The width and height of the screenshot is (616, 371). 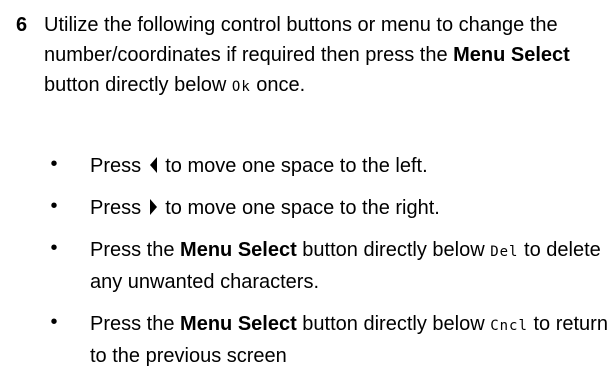 I want to click on left-arrow-icon, so click(x=153, y=165).